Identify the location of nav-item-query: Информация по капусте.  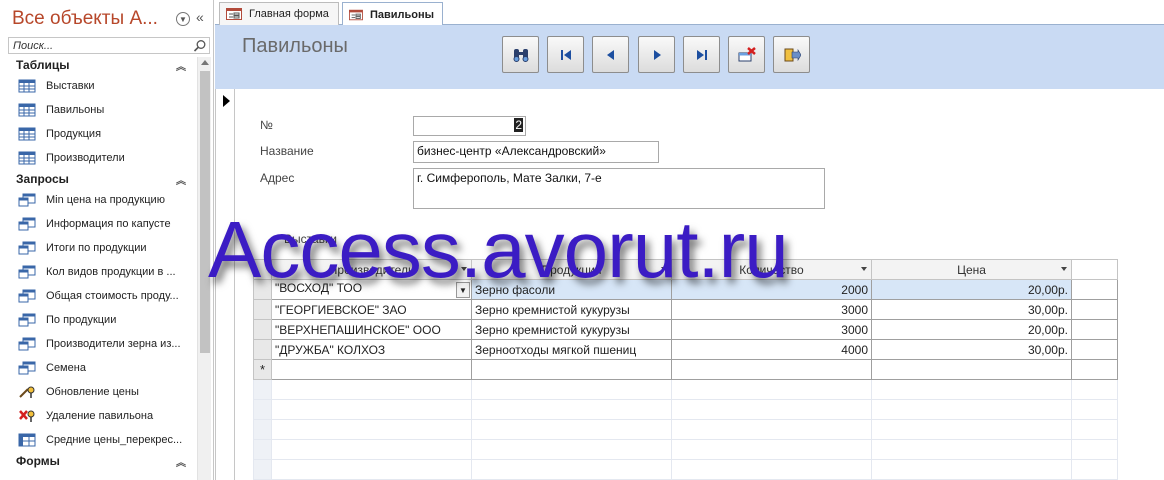
(102, 224).